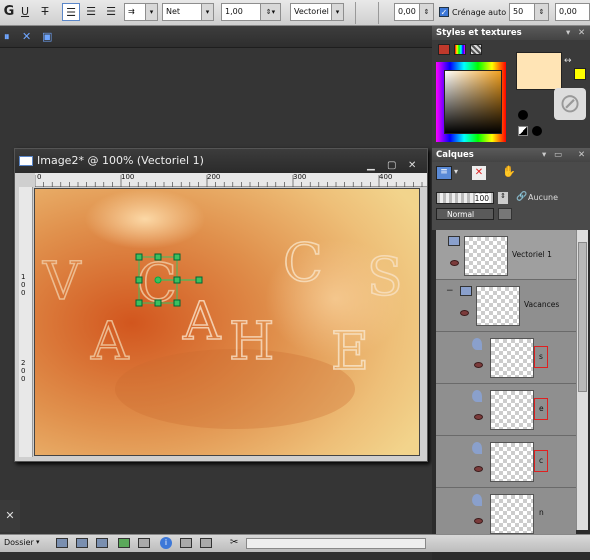  What do you see at coordinates (481, 198) in the screenshot?
I see `opacity-value: 100` at bounding box center [481, 198].